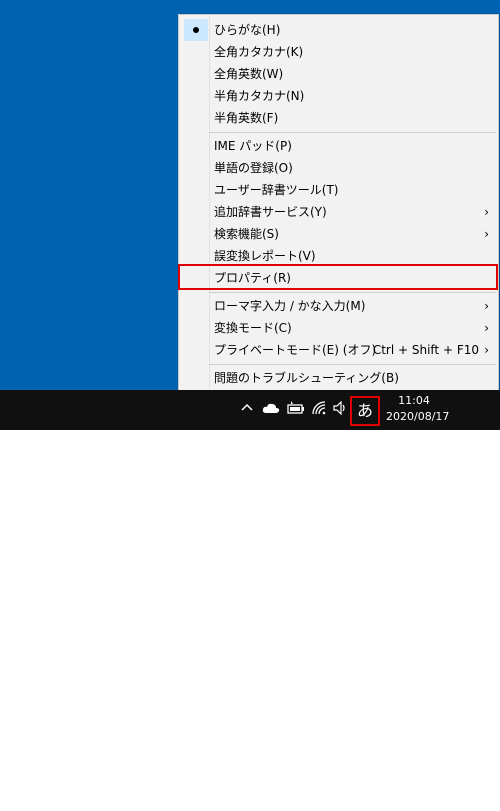  What do you see at coordinates (246, 118) in the screenshot?
I see `menu-item-label: 半角英数(F)` at bounding box center [246, 118].